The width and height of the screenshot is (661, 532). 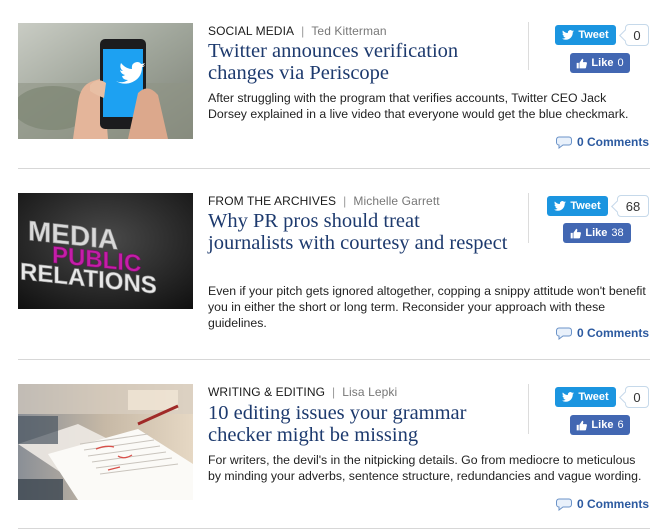 What do you see at coordinates (348, 31) in the screenshot?
I see `author-name: Ted Kitterman` at bounding box center [348, 31].